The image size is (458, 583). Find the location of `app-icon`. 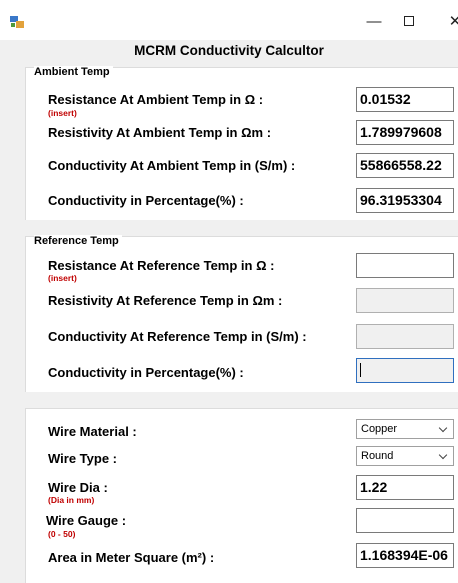

app-icon is located at coordinates (17, 22).